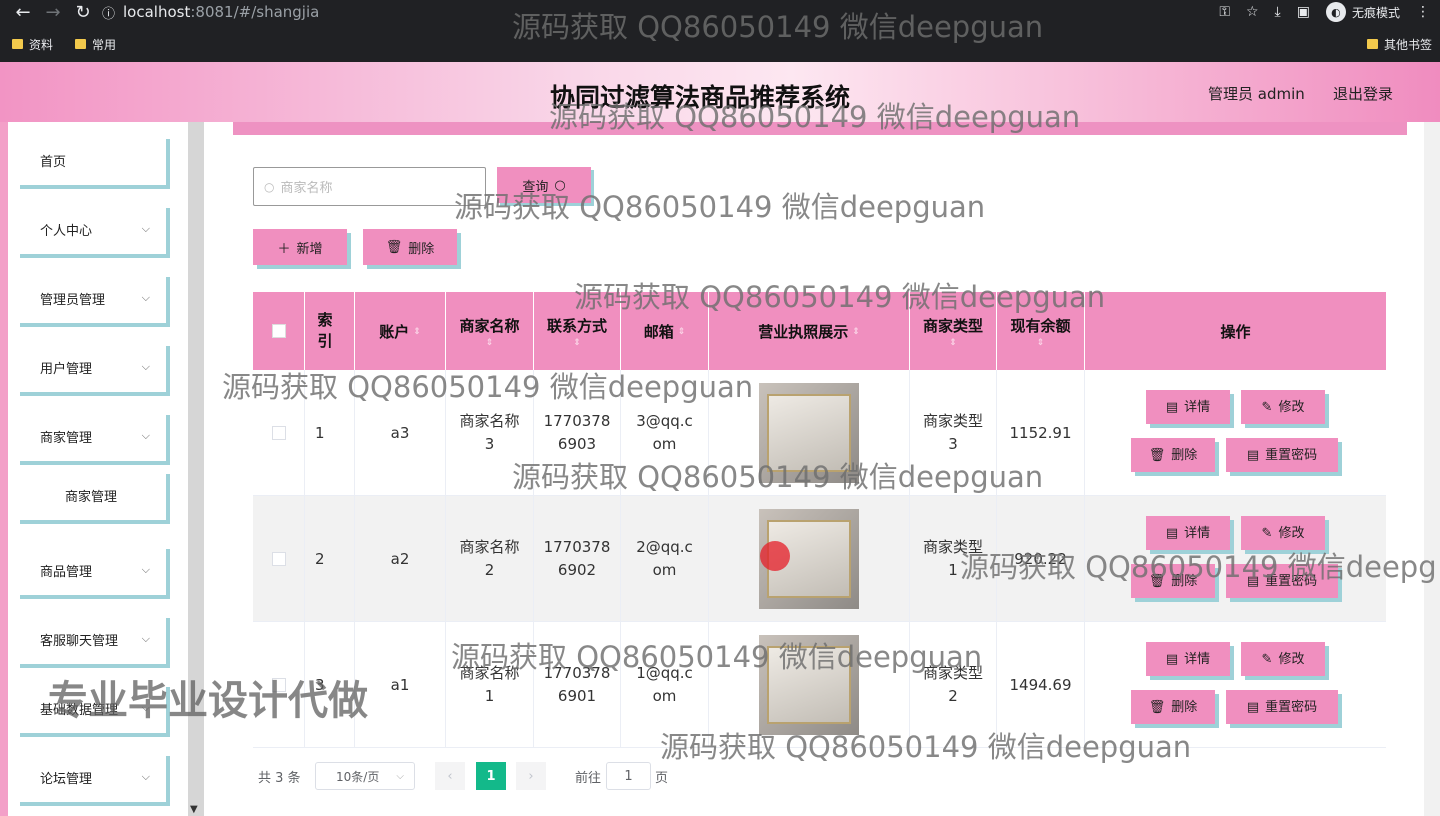  What do you see at coordinates (400, 433) in the screenshot?
I see `account-cell: a3` at bounding box center [400, 433].